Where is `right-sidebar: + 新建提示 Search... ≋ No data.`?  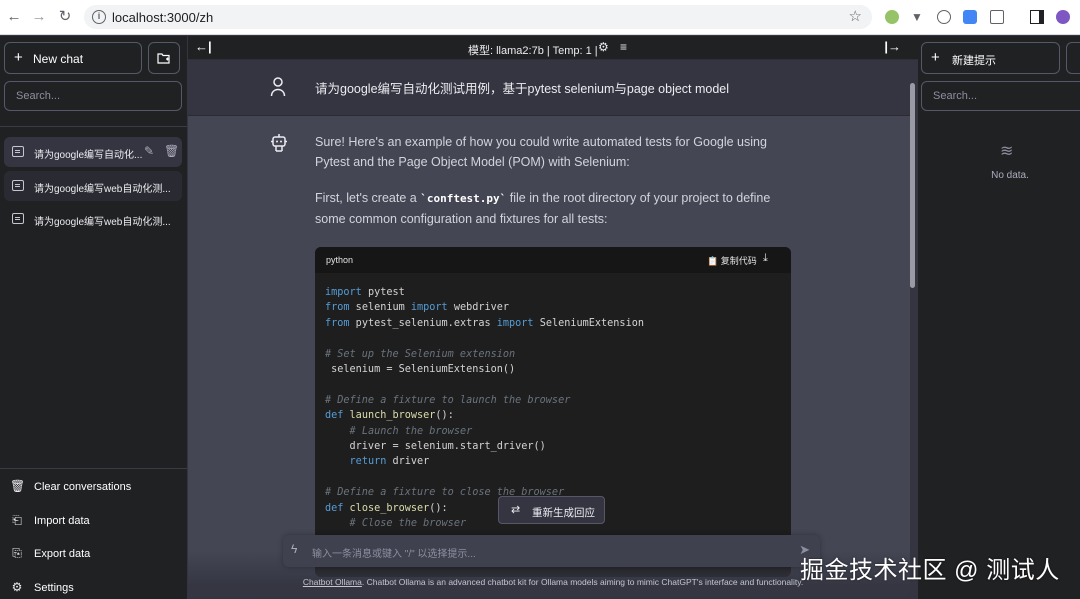 right-sidebar: + 新建提示 Search... ≋ No data. is located at coordinates (999, 317).